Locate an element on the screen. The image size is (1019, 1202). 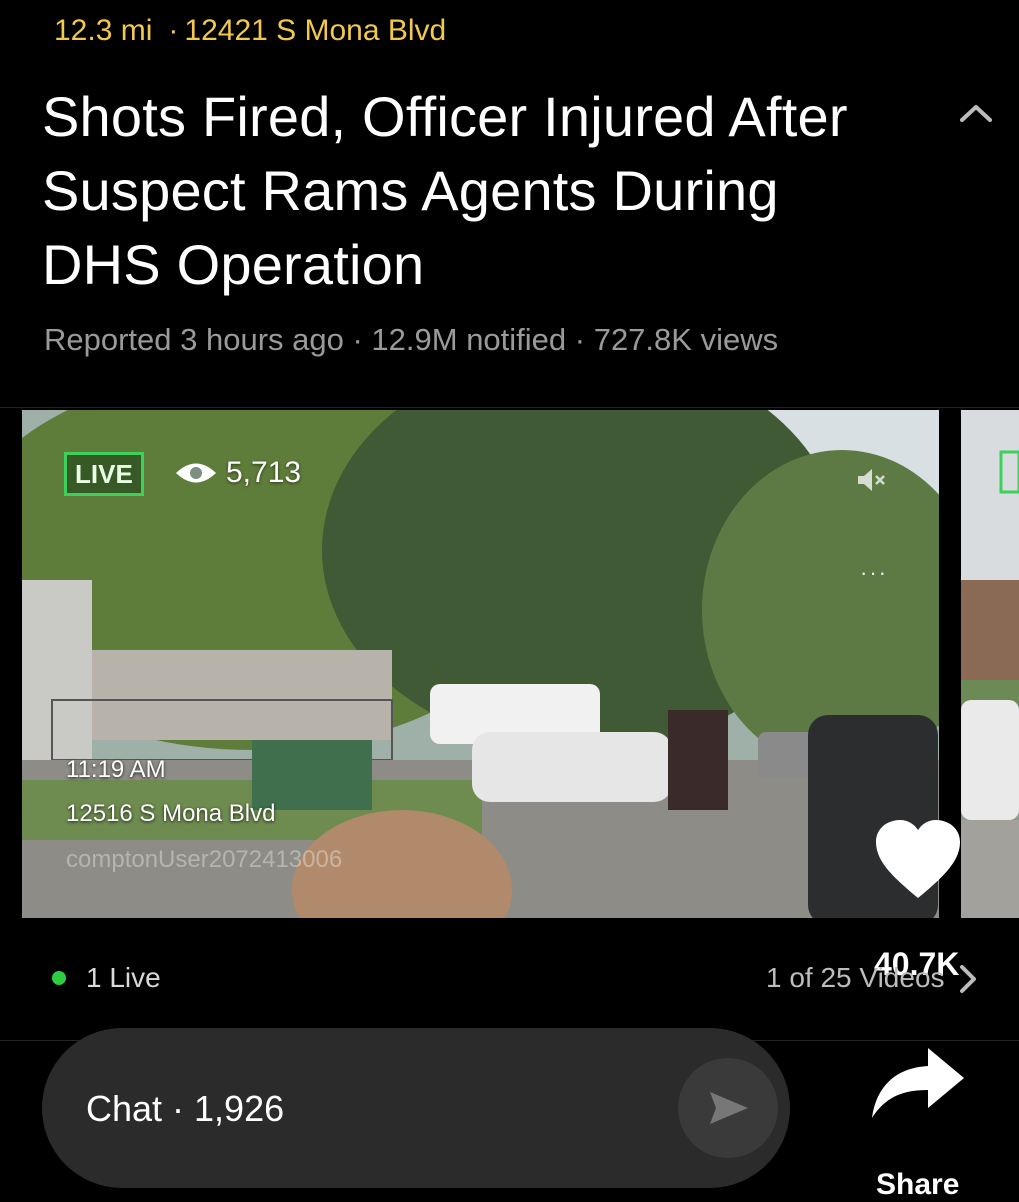
viewer-count-label: 5,713 is located at coordinates (264, 472).